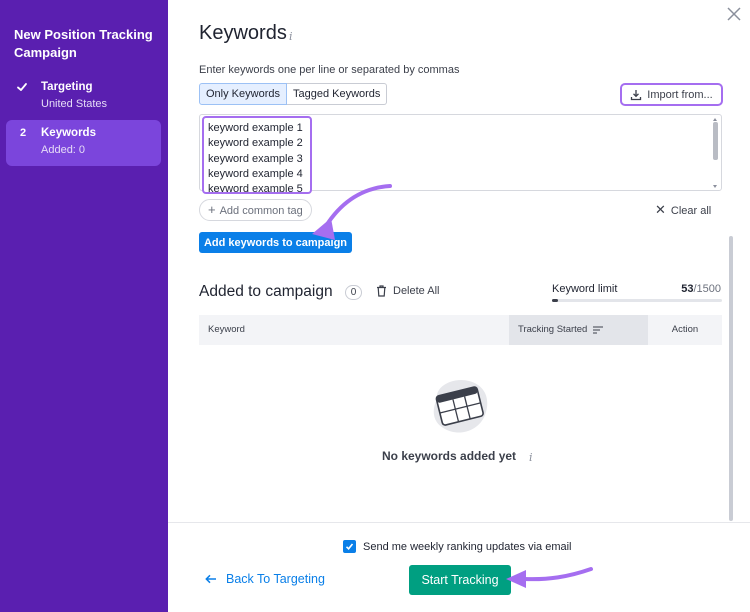 The width and height of the screenshot is (750, 612). I want to click on delete-all-button: Delete All, so click(407, 291).